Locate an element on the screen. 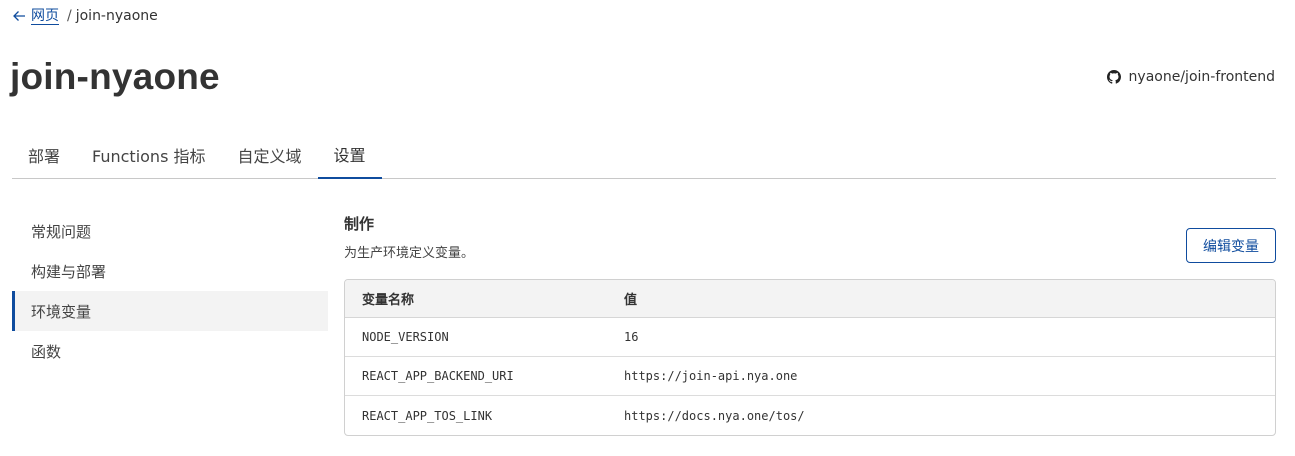 This screenshot has width=1295, height=456. tab-custom-domains: 自定义域 is located at coordinates (270, 157).